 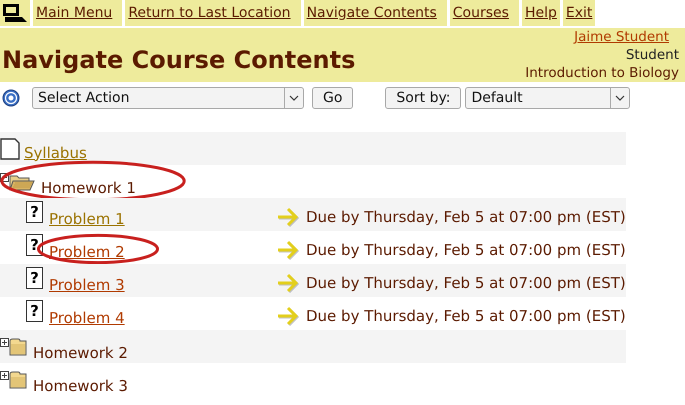 I want to click on folder-label: Homework 3, so click(x=80, y=385).